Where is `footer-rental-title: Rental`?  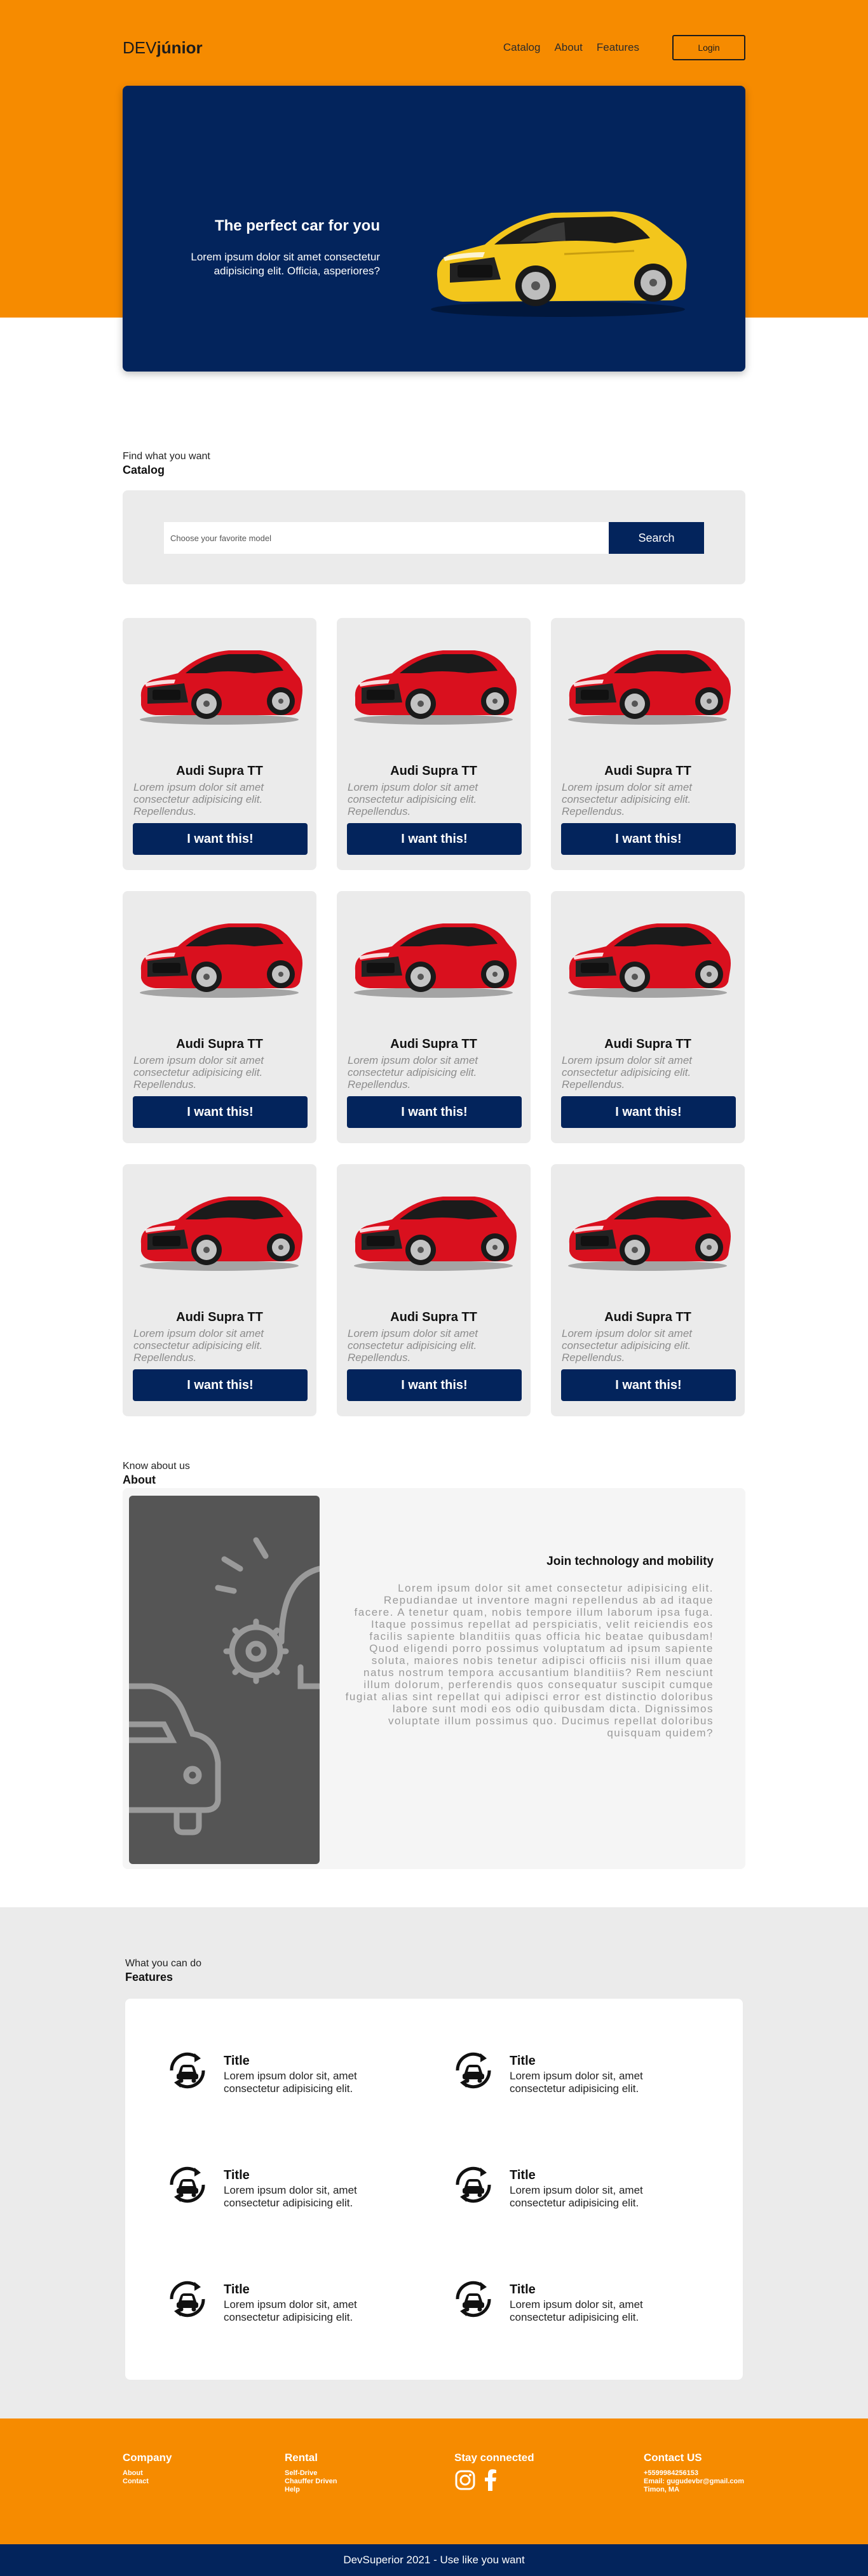
footer-rental-title: Rental is located at coordinates (301, 2458).